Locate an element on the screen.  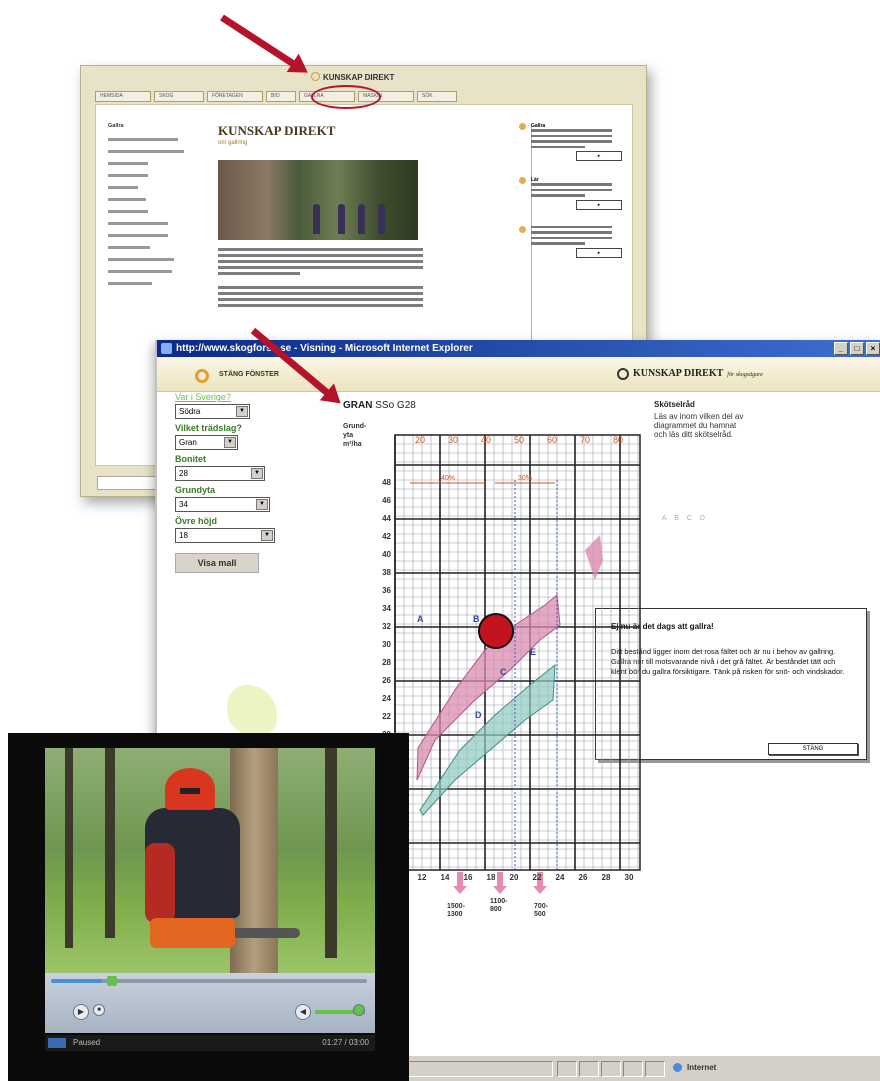
body-text is located at coordinates (320, 279).